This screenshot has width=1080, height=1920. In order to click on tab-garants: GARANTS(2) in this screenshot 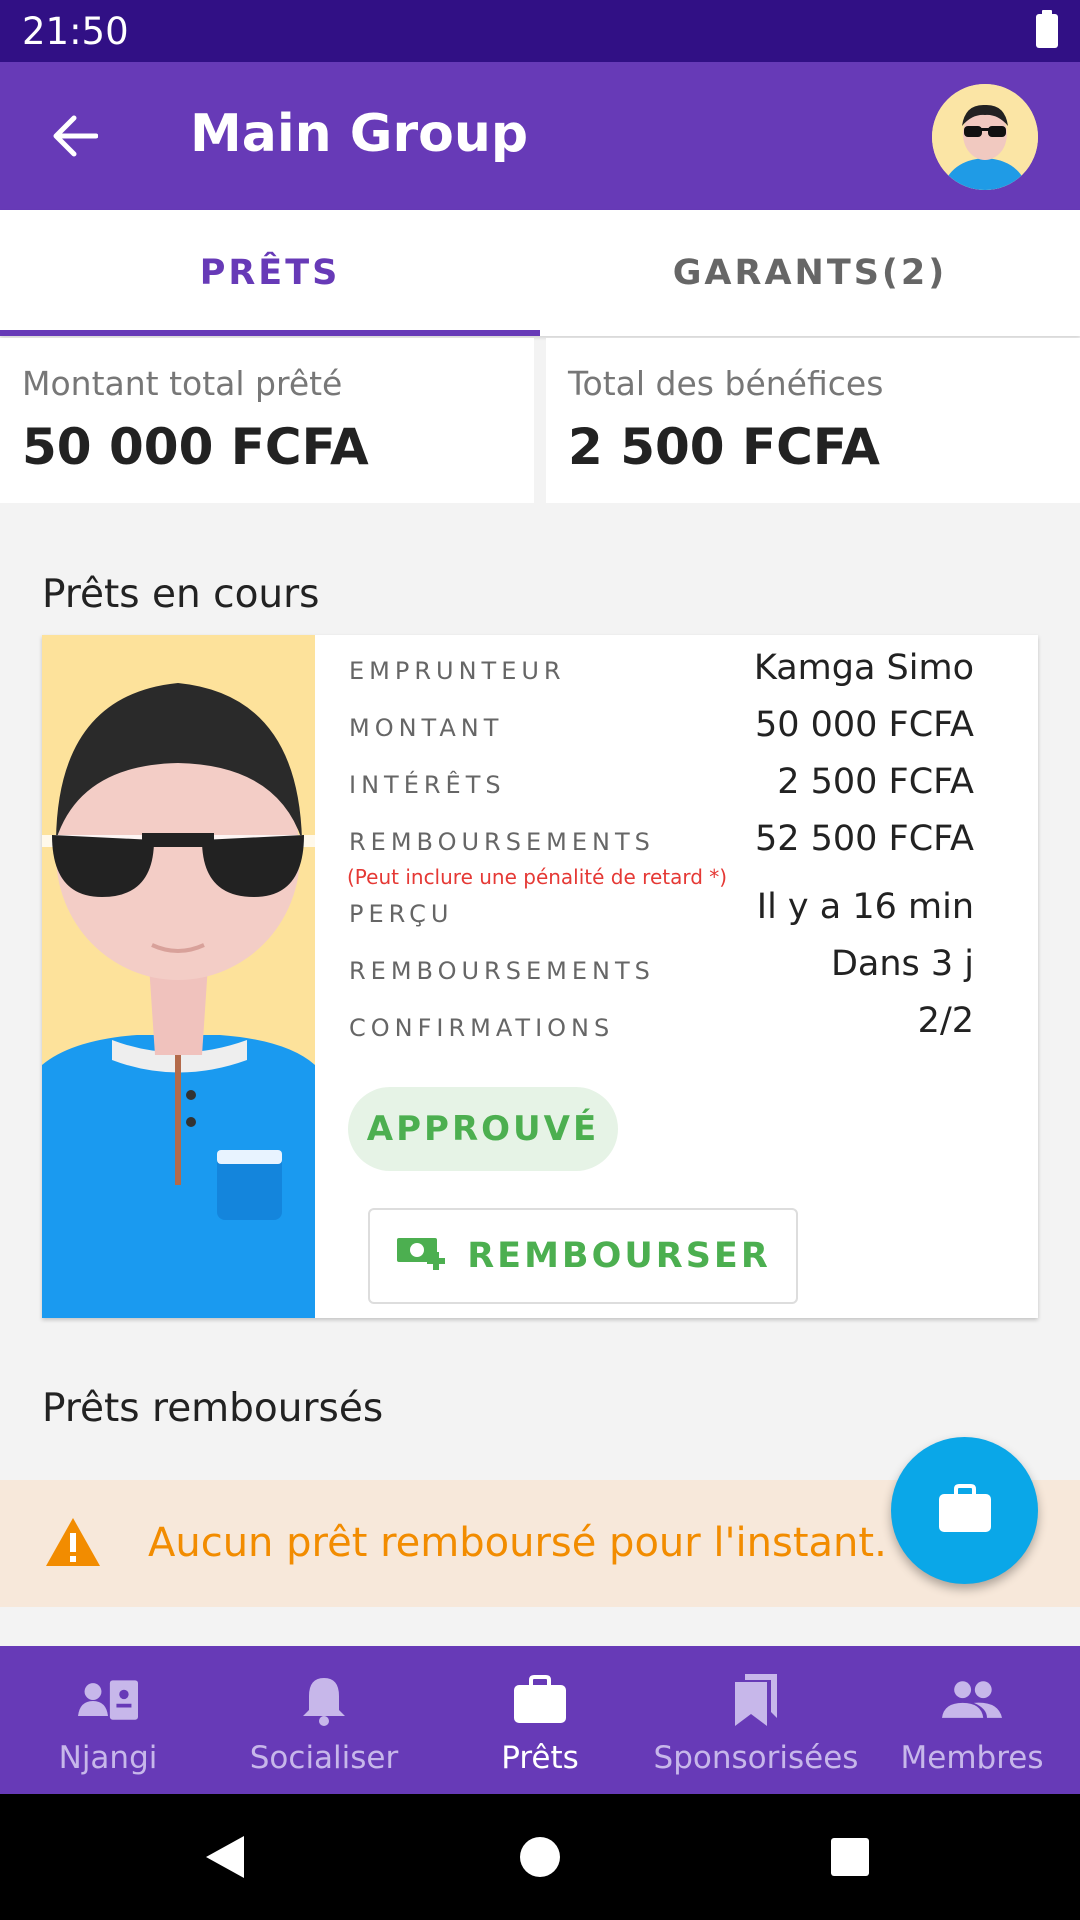, I will do `click(810, 273)`.